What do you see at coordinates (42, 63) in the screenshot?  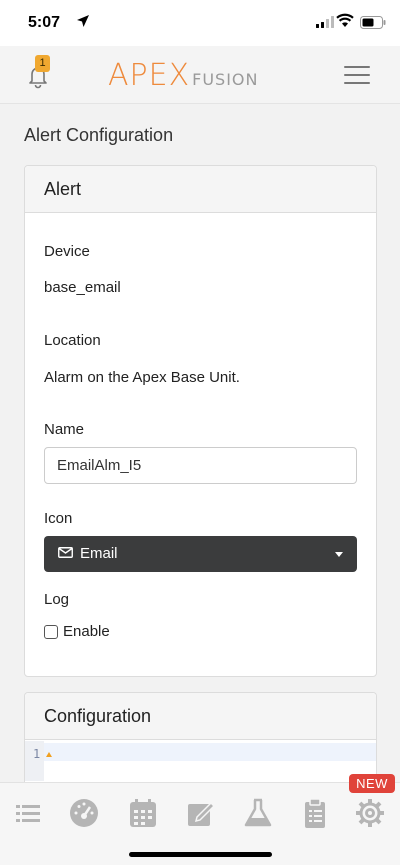 I see `notification-badge: 1` at bounding box center [42, 63].